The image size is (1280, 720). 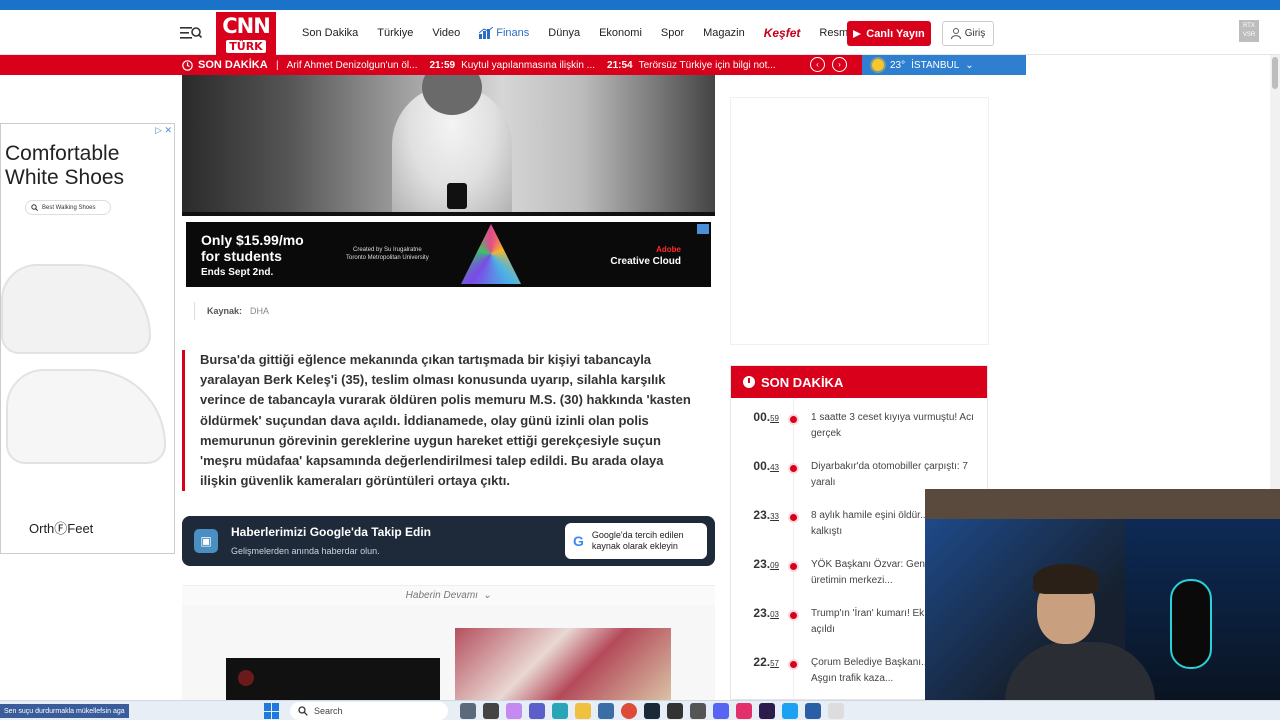 I want to click on weather-temp: 23°, so click(x=898, y=65).